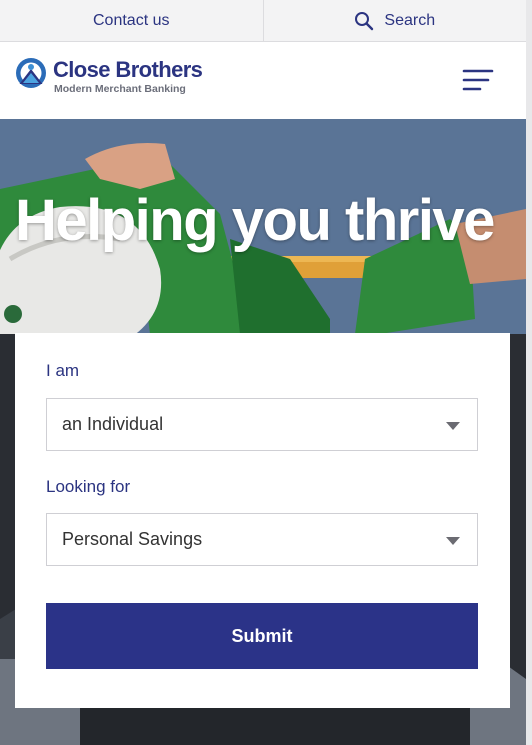  I want to click on brand-tagline: Modern Merchant Banking, so click(120, 89).